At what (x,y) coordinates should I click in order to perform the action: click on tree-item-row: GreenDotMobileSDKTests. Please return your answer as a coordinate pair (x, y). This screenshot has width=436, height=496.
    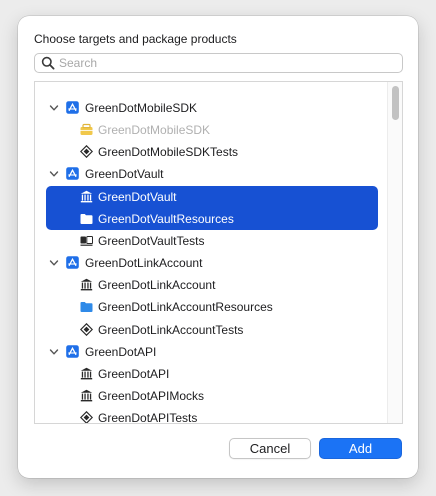
    Looking at the image, I should click on (211, 152).